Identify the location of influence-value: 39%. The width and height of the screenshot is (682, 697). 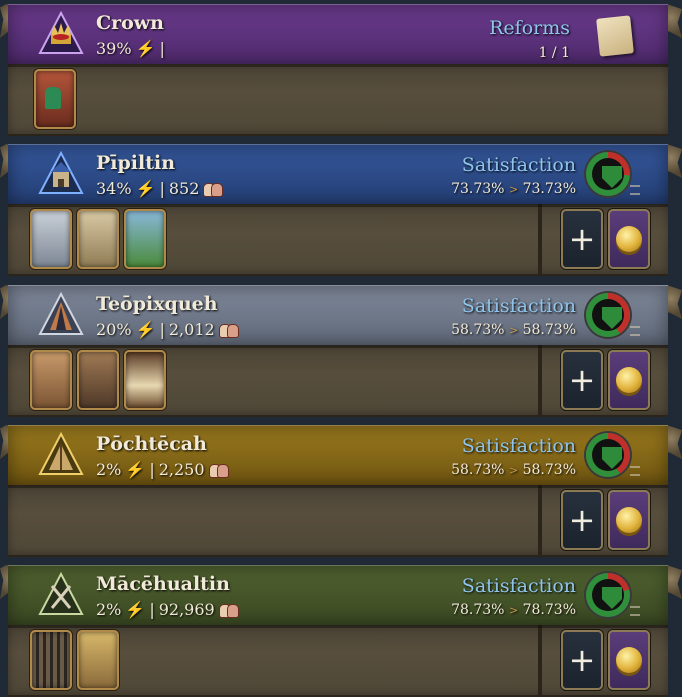
(114, 48).